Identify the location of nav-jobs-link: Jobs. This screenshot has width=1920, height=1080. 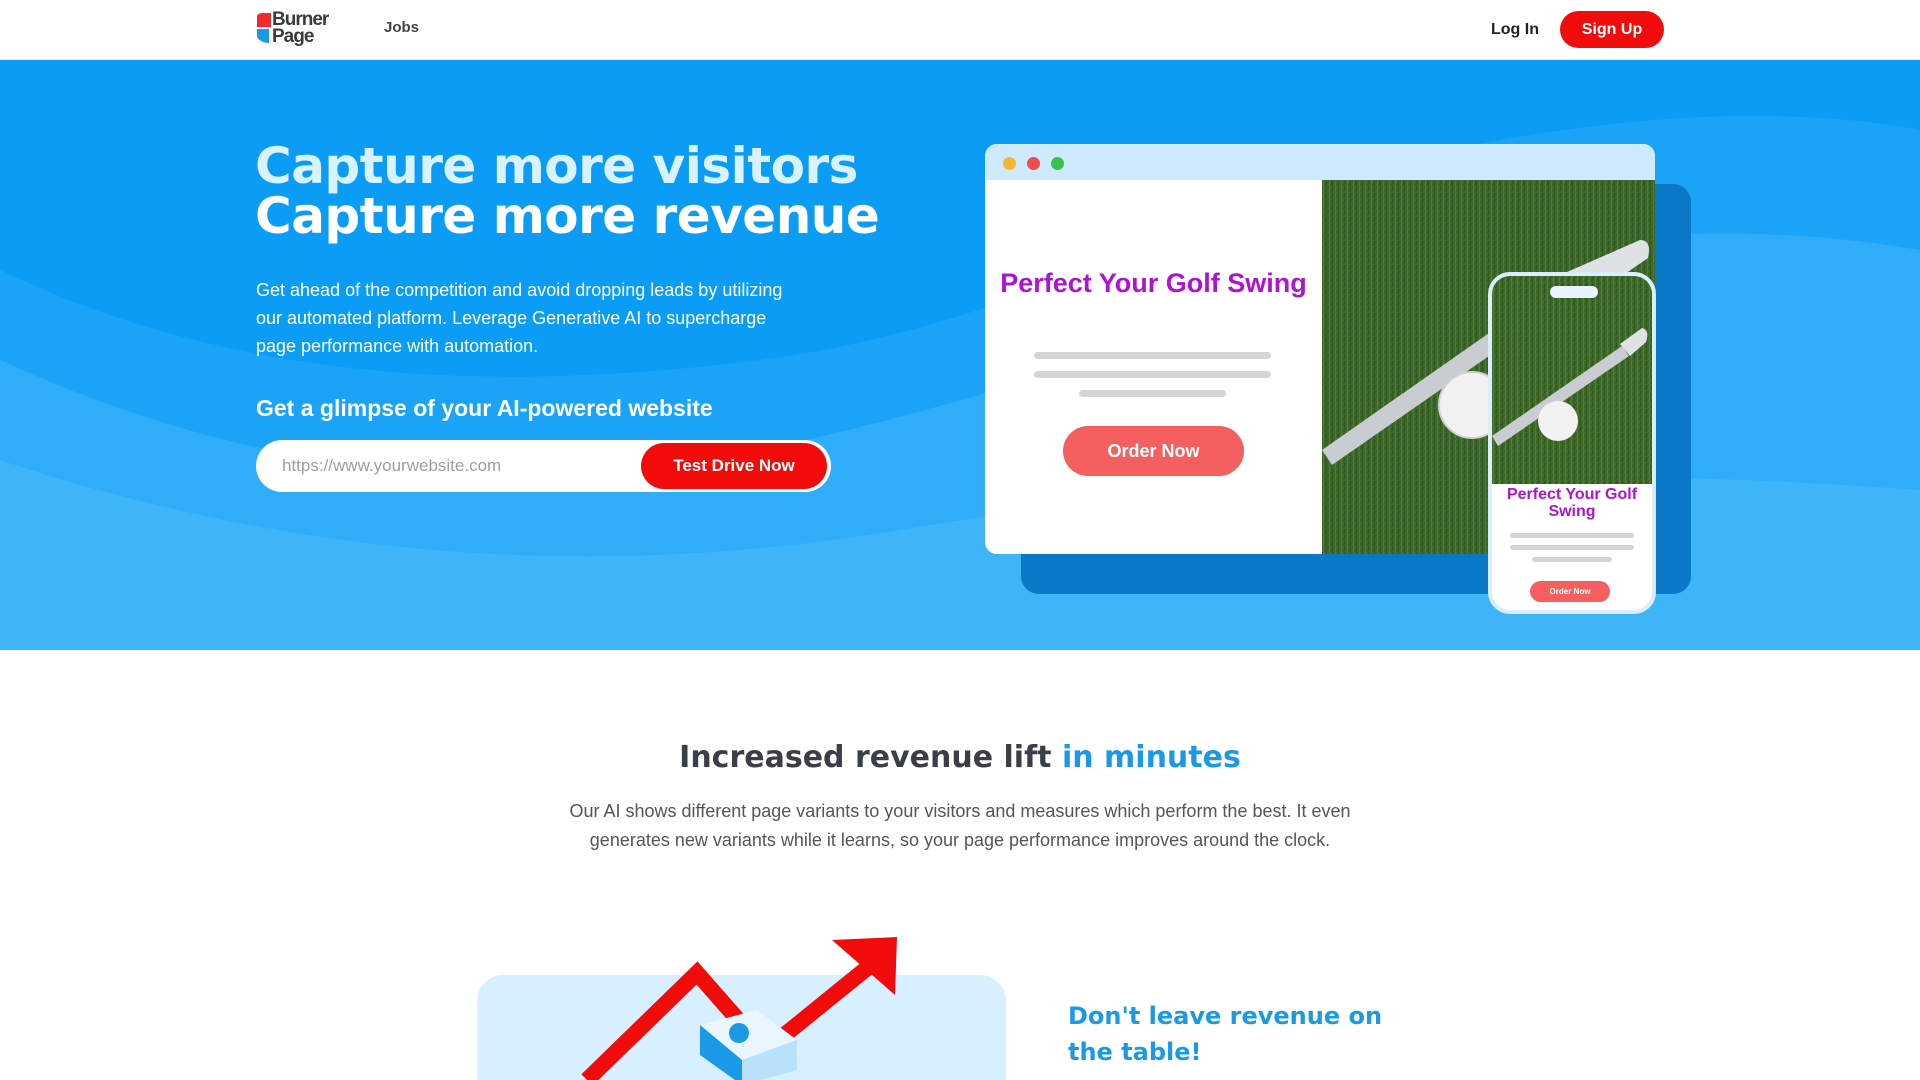
(401, 27).